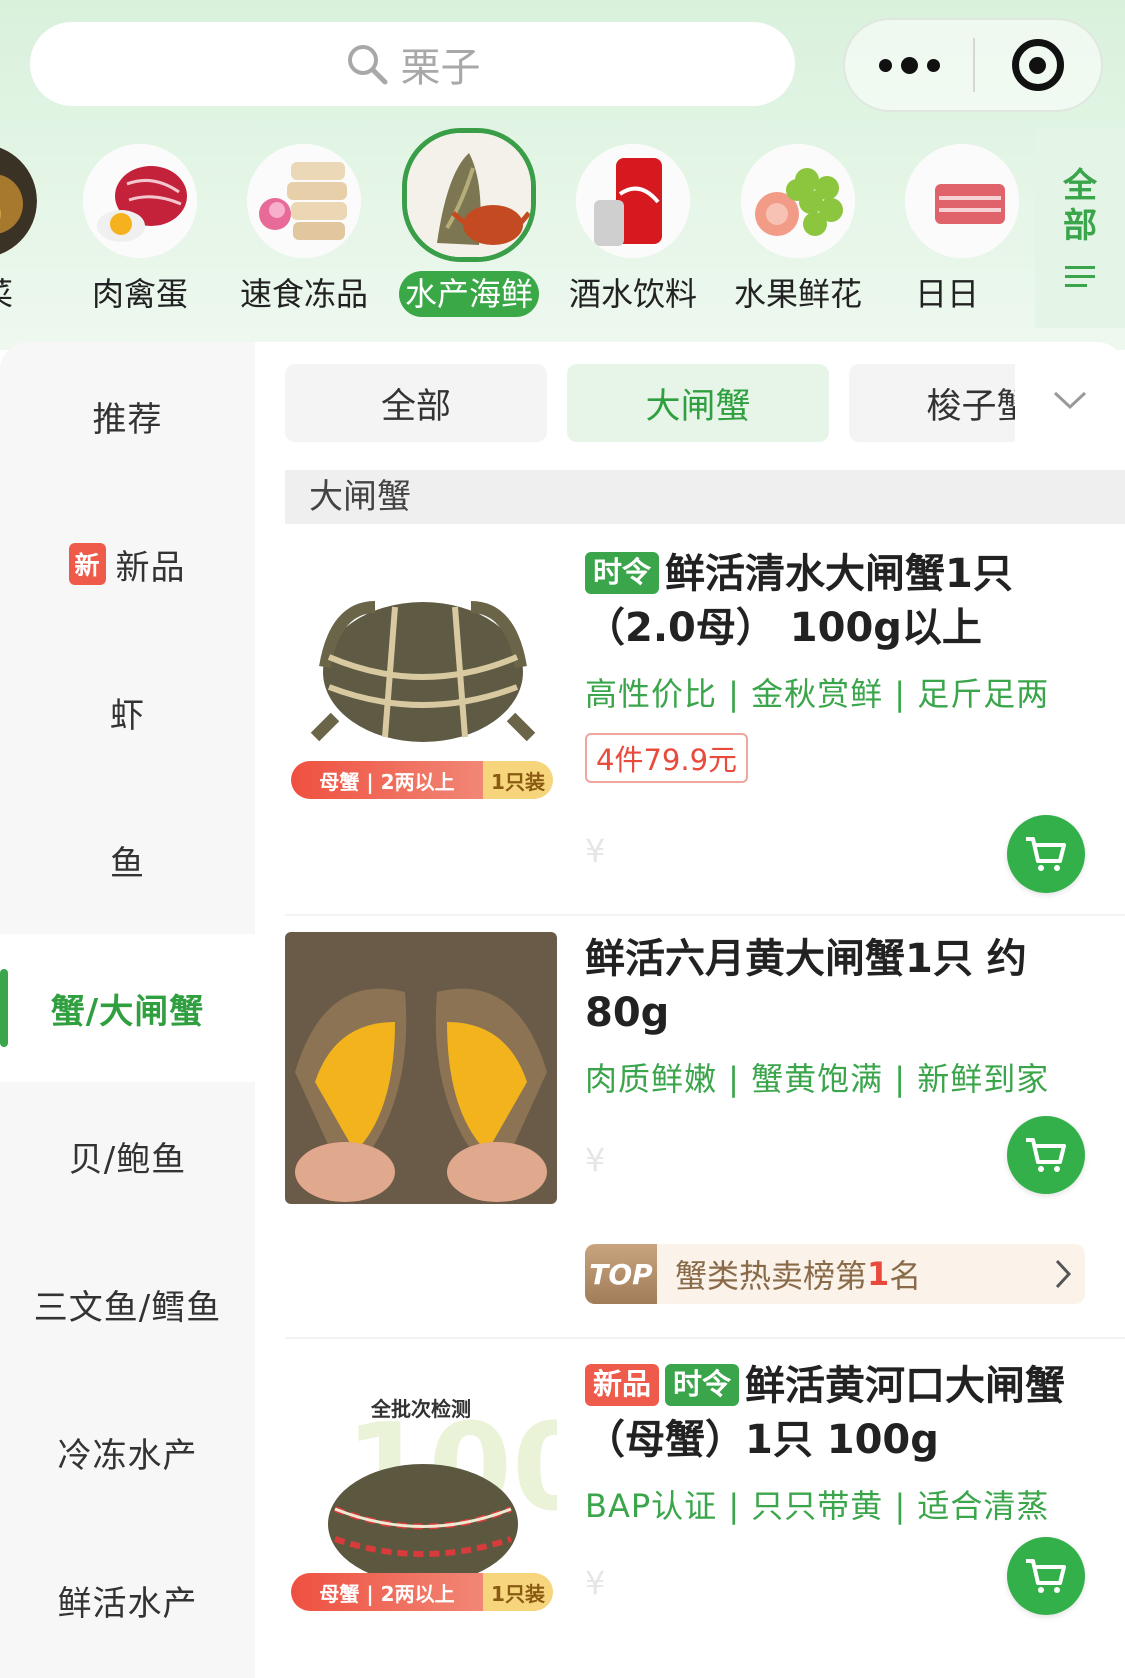  I want to click on sidebar-item-shrimp: 虾, so click(127, 712).